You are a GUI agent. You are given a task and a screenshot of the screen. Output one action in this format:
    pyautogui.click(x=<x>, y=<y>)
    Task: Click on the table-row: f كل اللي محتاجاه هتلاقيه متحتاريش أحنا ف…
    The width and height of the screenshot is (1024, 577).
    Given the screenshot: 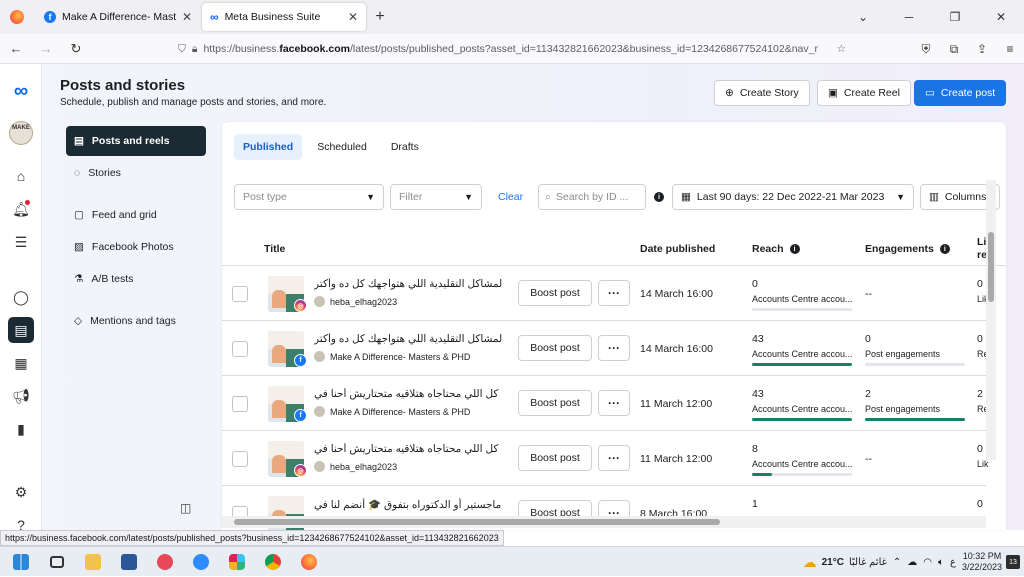 What is the action you would take?
    pyautogui.click(x=605, y=403)
    